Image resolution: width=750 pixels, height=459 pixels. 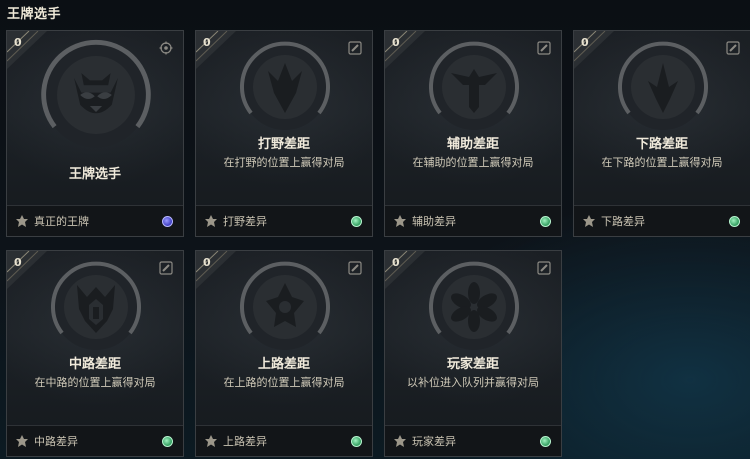 I want to click on challenge-card: 0 王牌选手 真正的王牌, so click(x=95, y=133).